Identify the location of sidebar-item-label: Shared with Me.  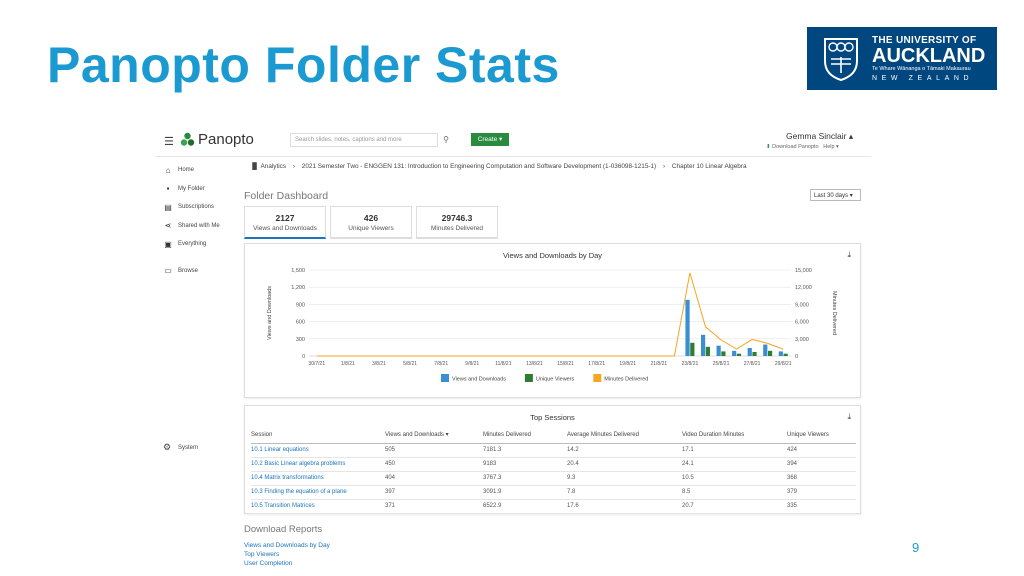
(199, 225).